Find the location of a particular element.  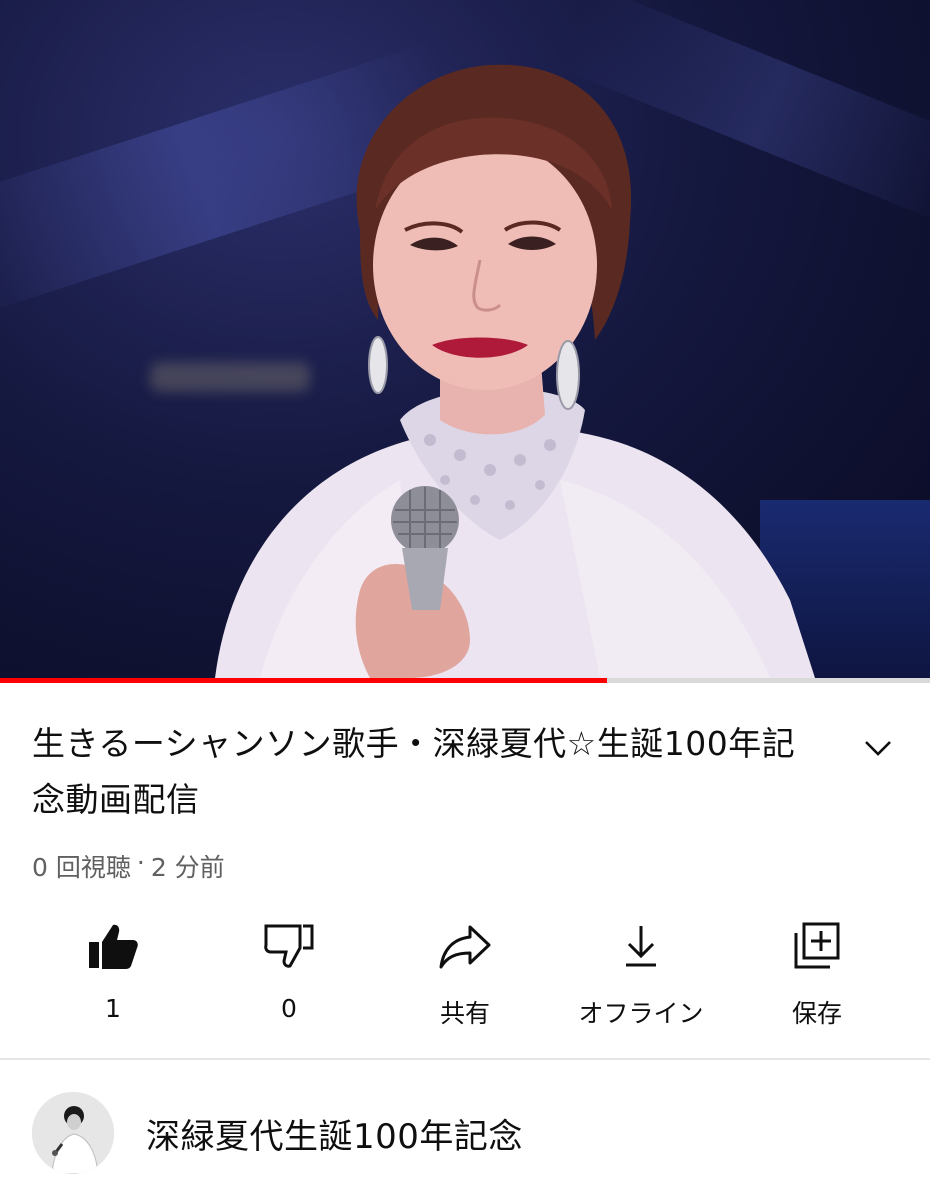

progress-fill is located at coordinates (304, 680).